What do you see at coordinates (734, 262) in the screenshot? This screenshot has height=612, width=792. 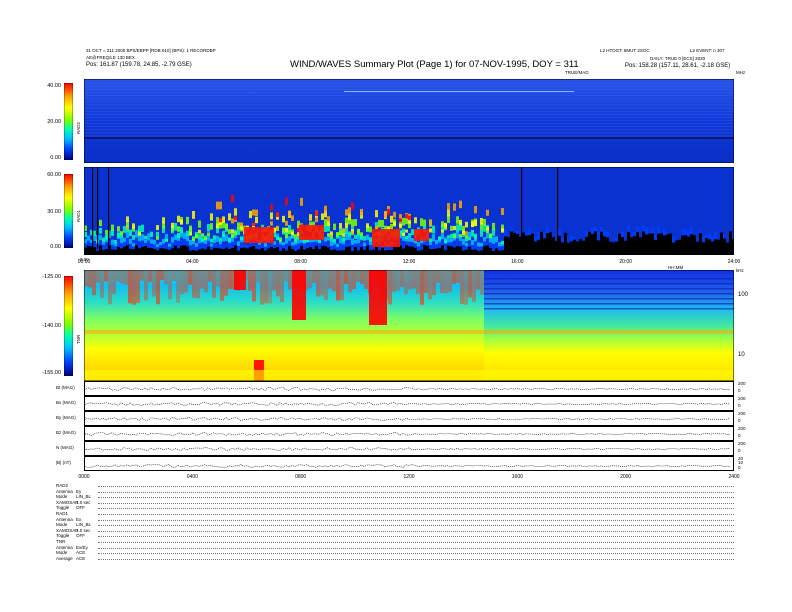 I see `time-tick: 24:00` at bounding box center [734, 262].